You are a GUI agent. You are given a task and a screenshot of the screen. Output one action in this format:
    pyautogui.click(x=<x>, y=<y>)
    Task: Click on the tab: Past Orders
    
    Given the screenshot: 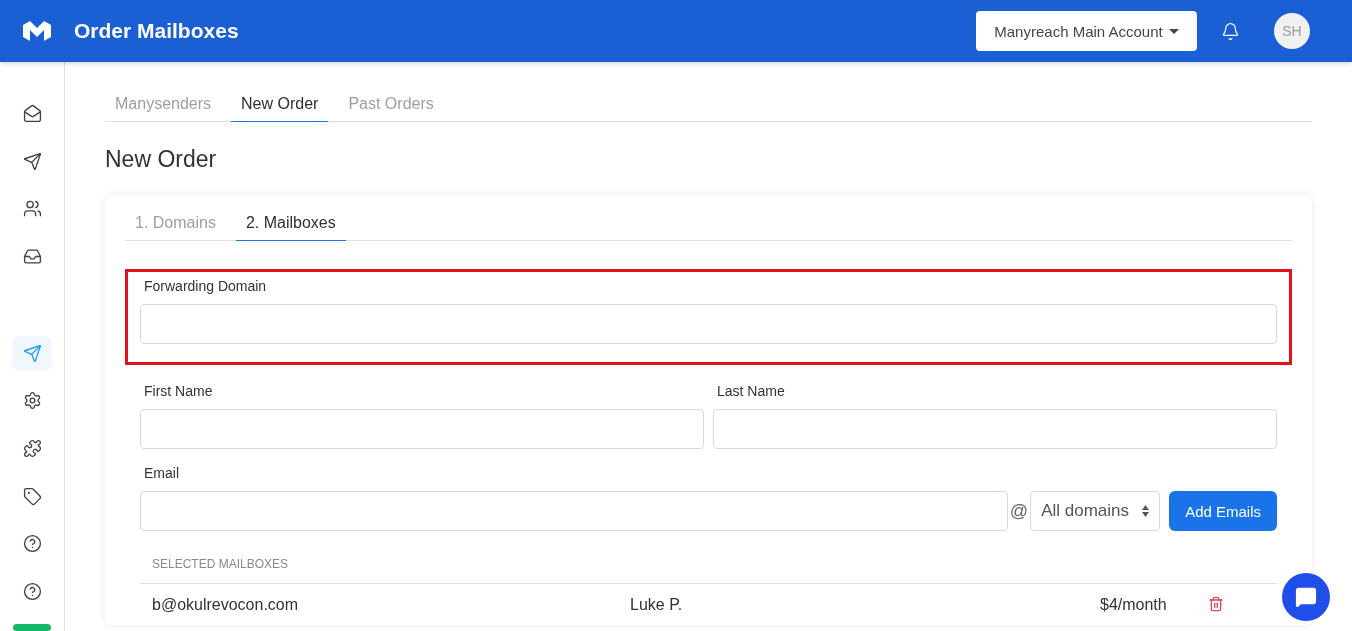 What is the action you would take?
    pyautogui.click(x=391, y=104)
    